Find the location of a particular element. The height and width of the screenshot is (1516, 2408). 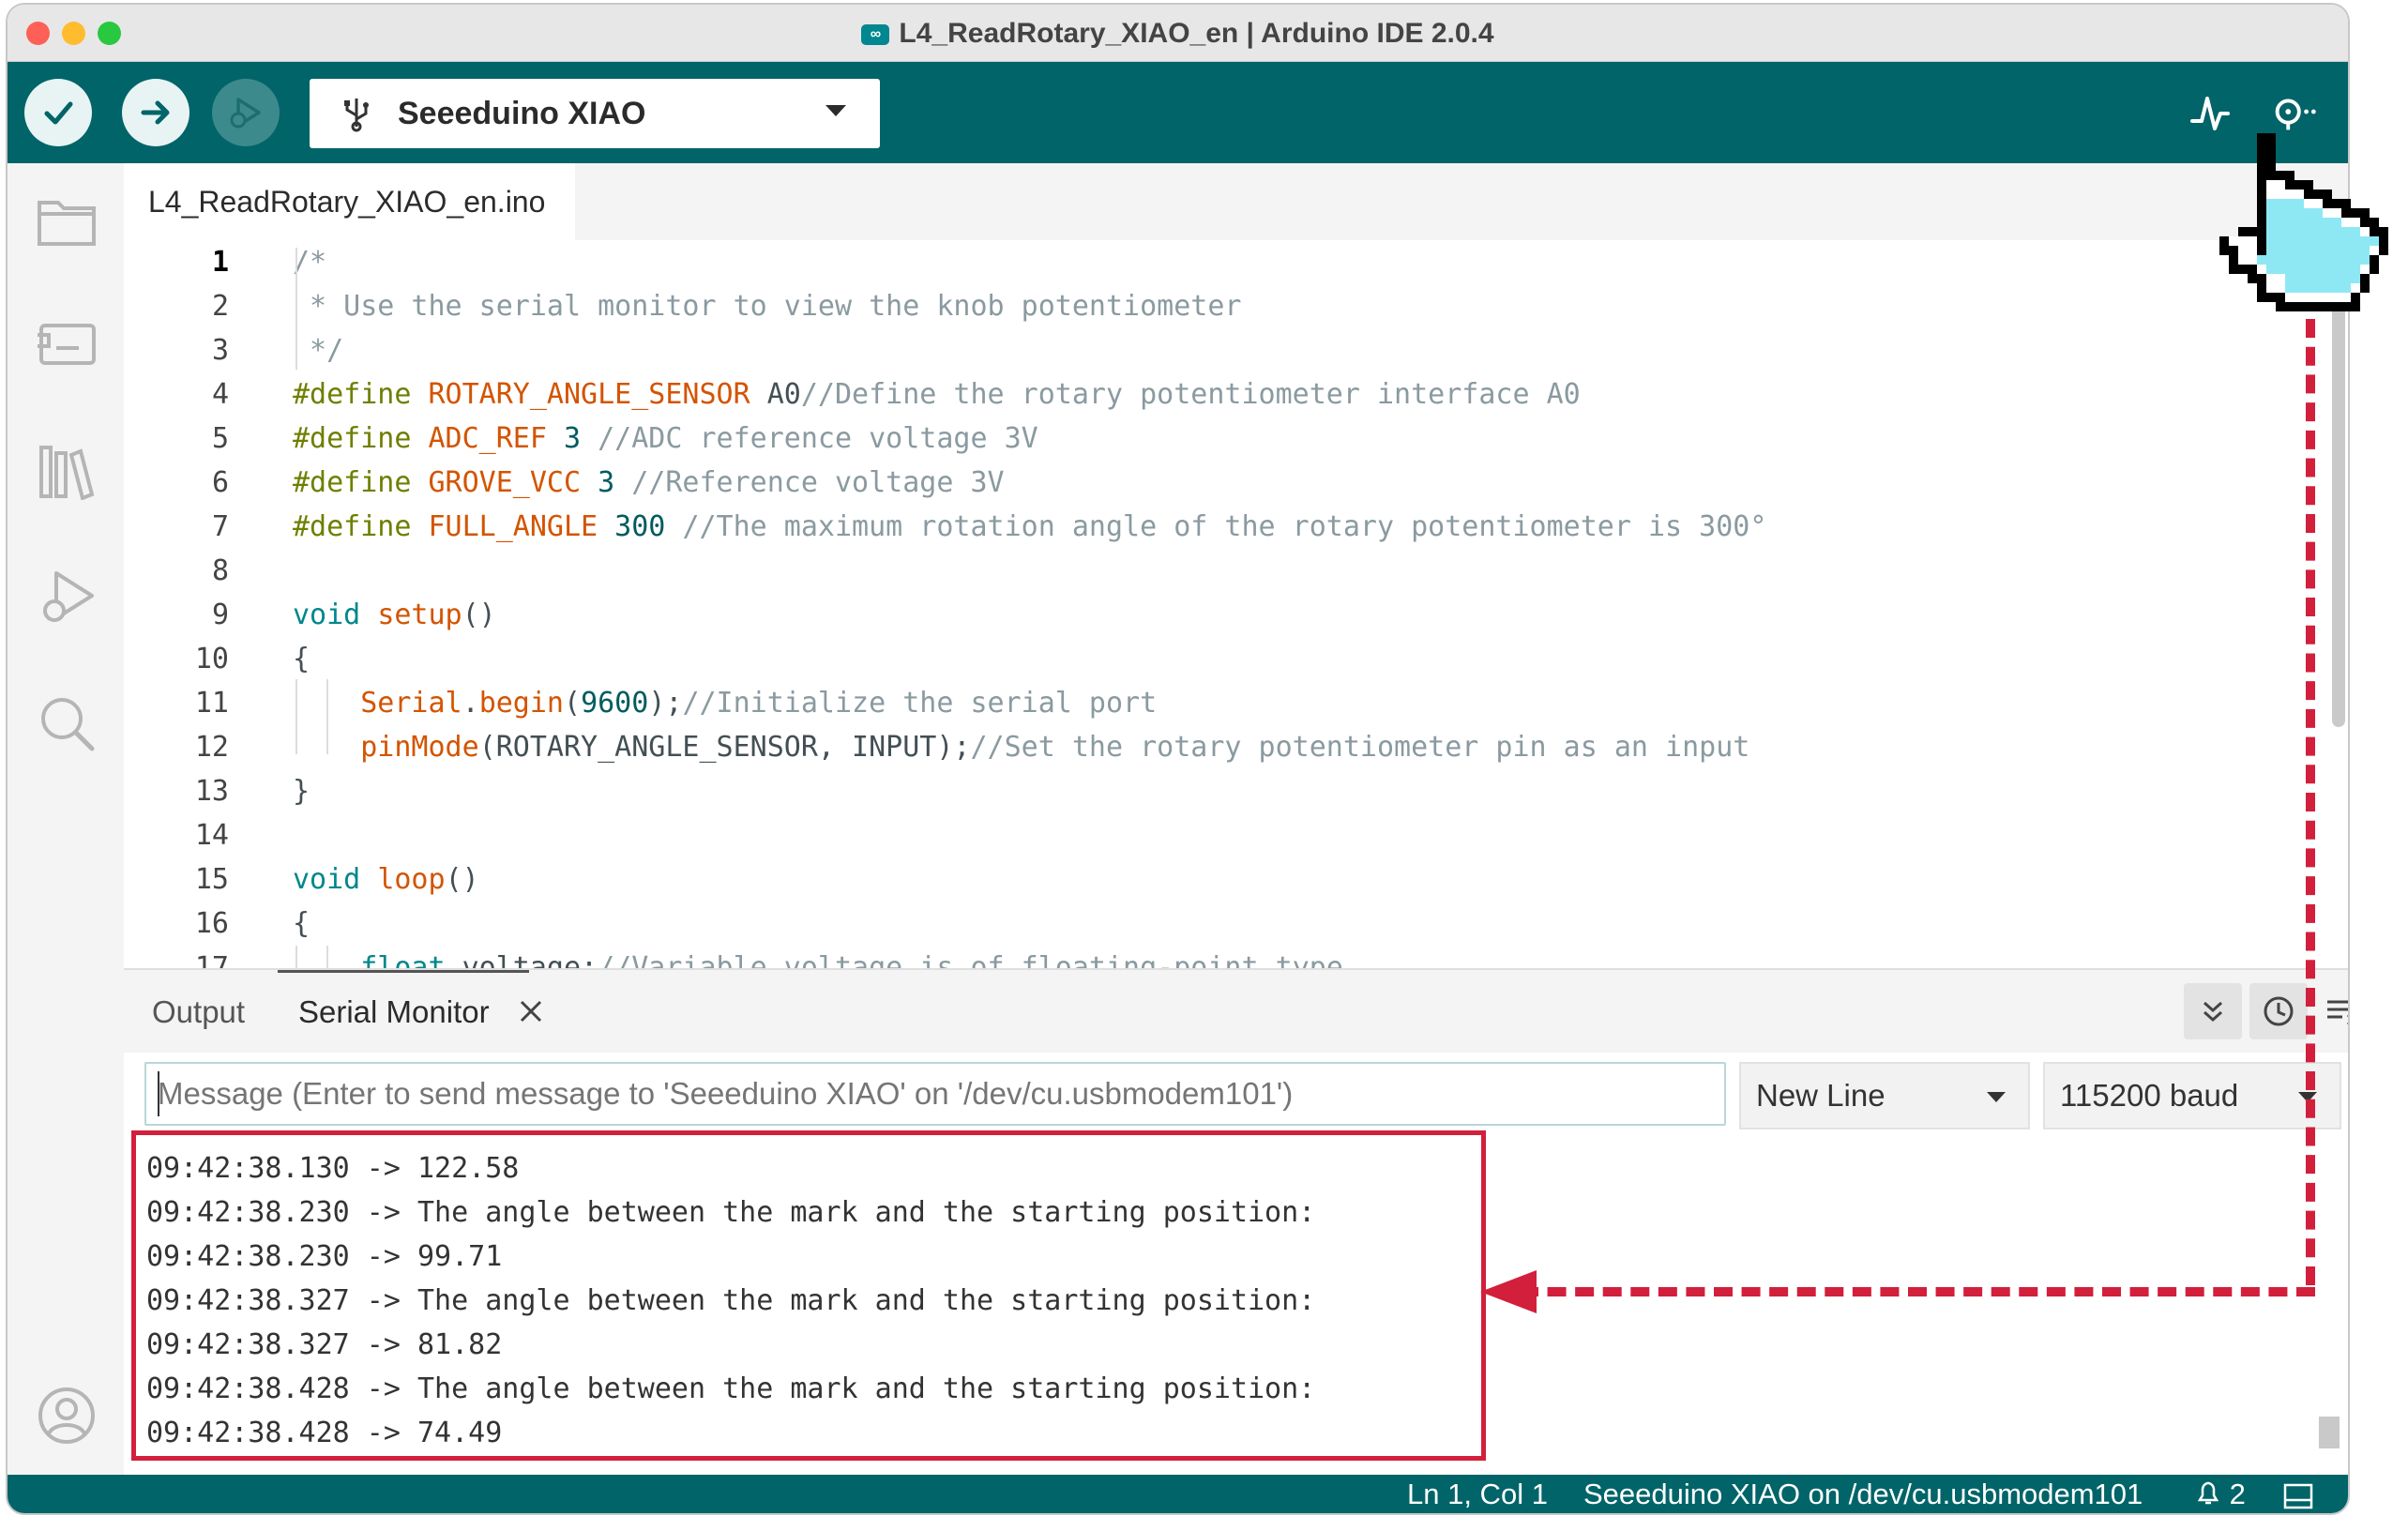

code-token: loop is located at coordinates (412, 879).